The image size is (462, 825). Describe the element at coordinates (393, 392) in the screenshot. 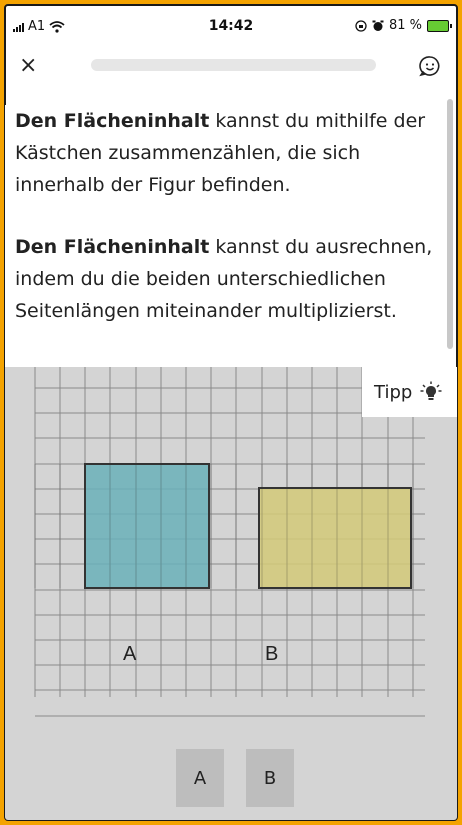

I see `tip-label: Tipp` at that location.